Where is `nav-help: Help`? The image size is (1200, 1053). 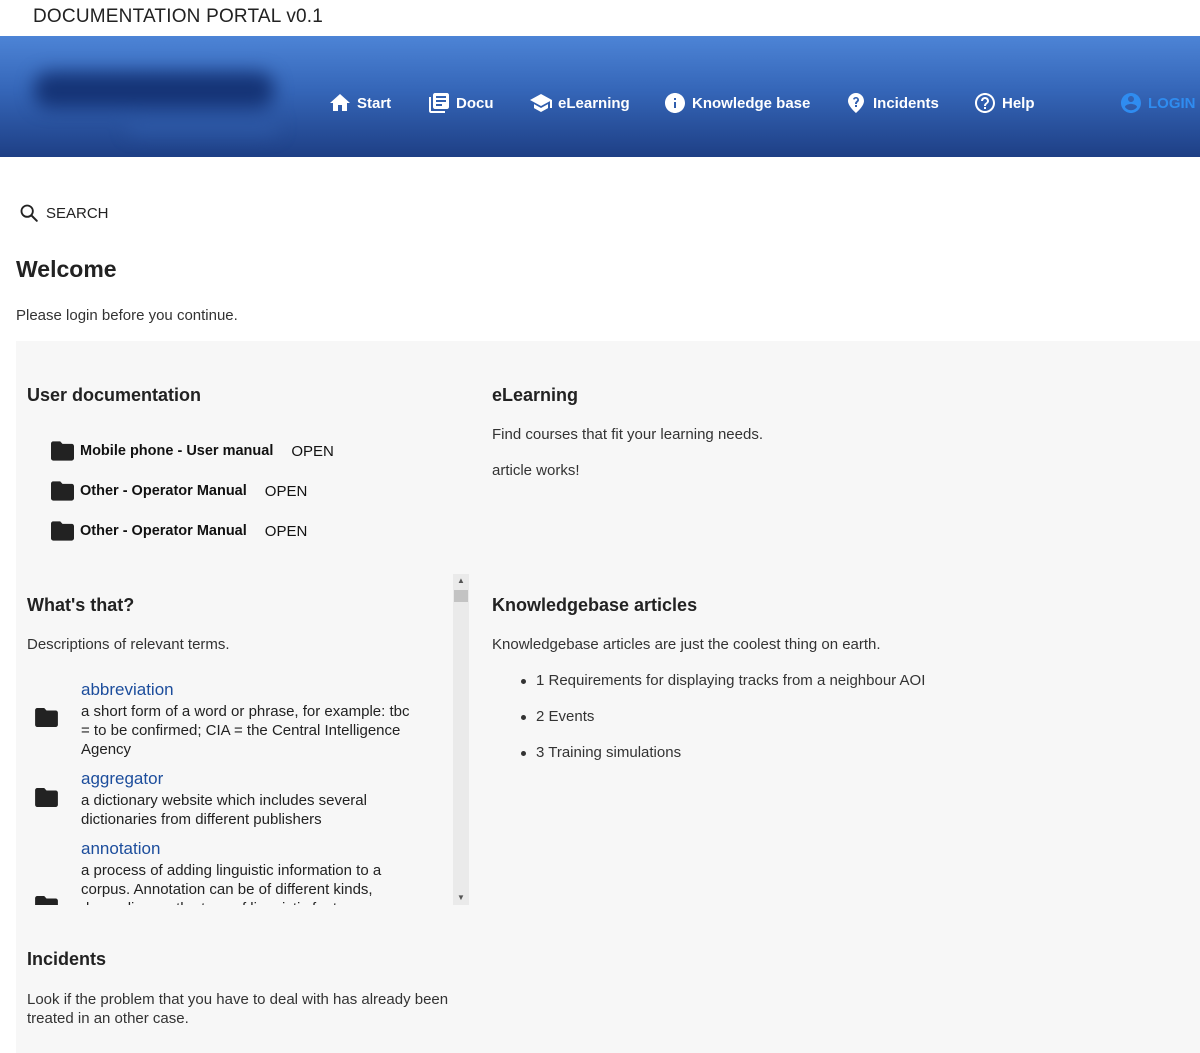 nav-help: Help is located at coordinates (1004, 103).